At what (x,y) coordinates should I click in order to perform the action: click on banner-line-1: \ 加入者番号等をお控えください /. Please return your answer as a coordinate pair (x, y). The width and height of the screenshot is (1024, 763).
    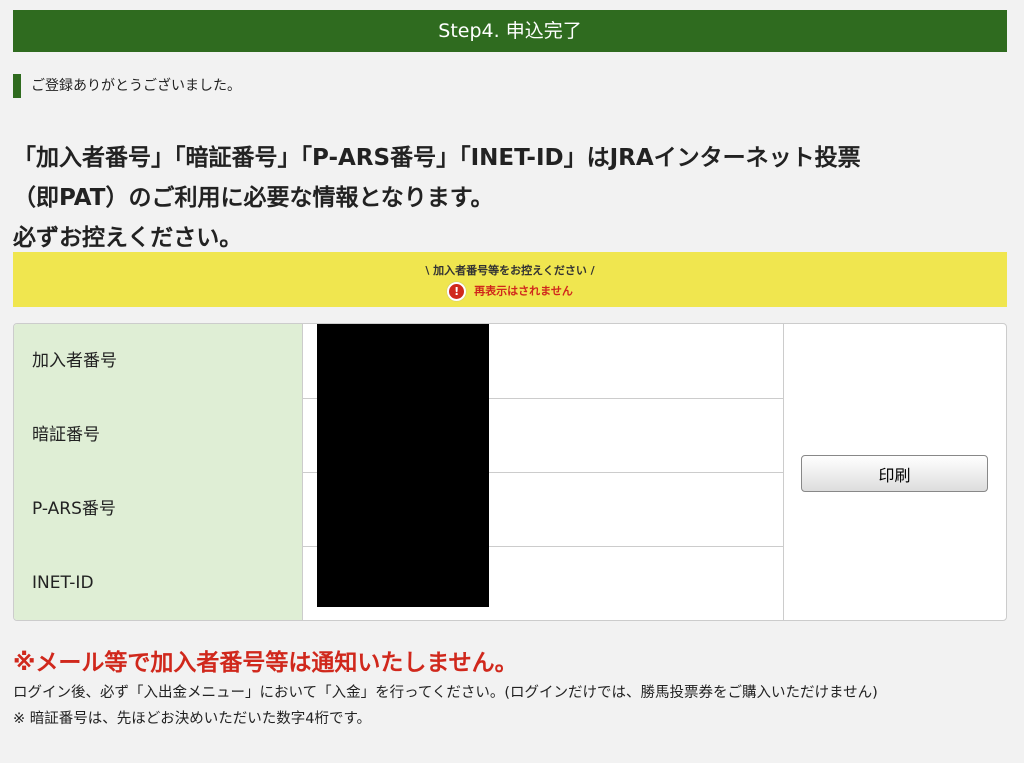
    Looking at the image, I should click on (510, 270).